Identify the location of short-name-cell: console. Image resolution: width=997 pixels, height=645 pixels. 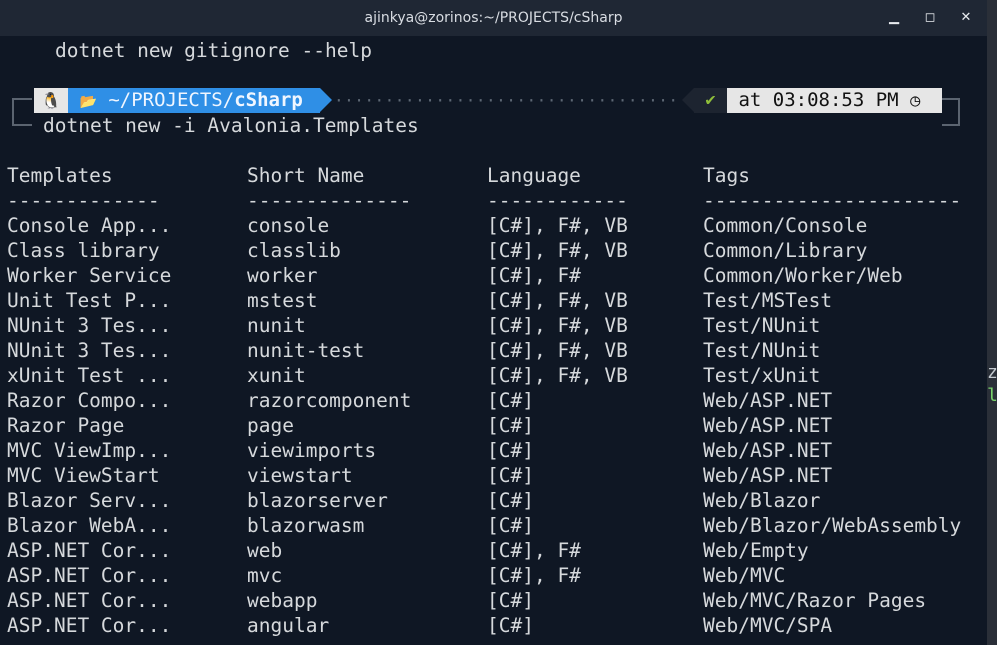
(288, 225).